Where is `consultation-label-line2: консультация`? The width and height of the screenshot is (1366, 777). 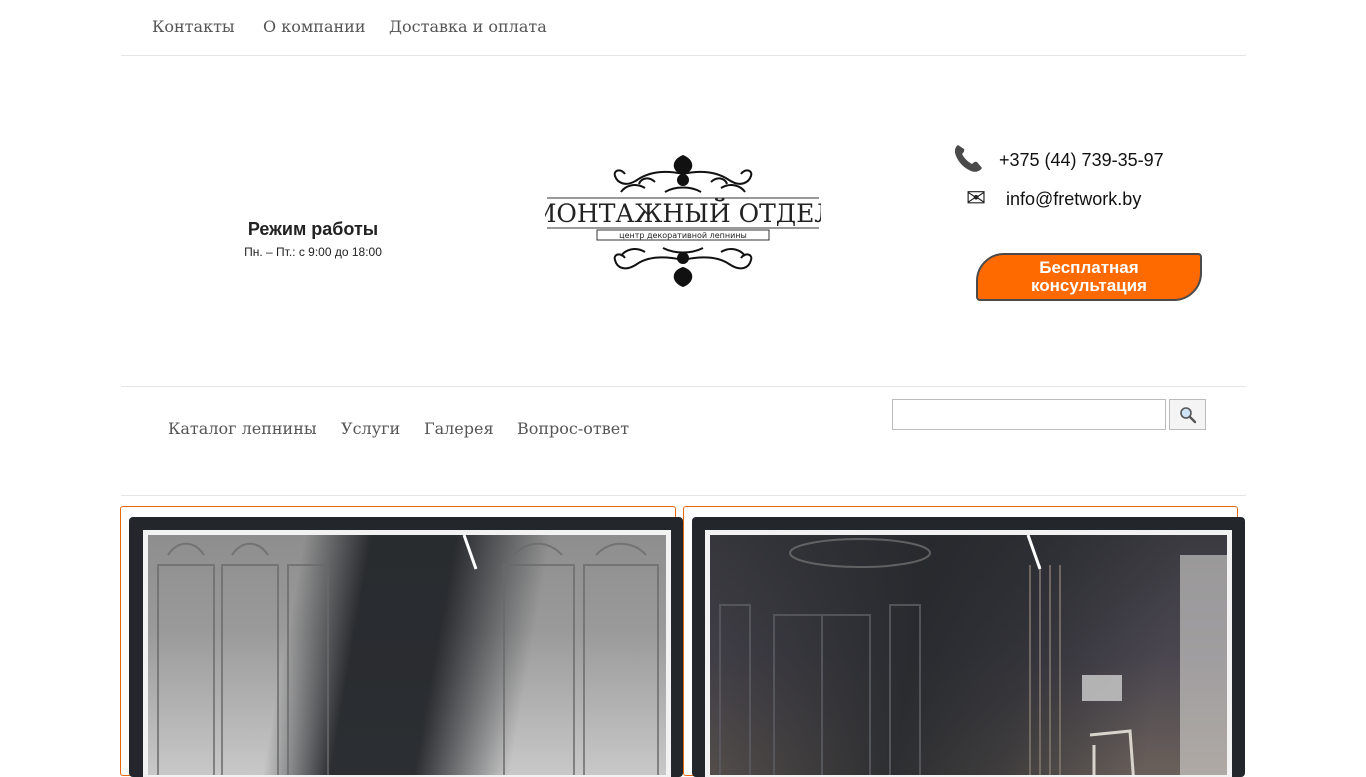 consultation-label-line2: консультация is located at coordinates (1089, 285).